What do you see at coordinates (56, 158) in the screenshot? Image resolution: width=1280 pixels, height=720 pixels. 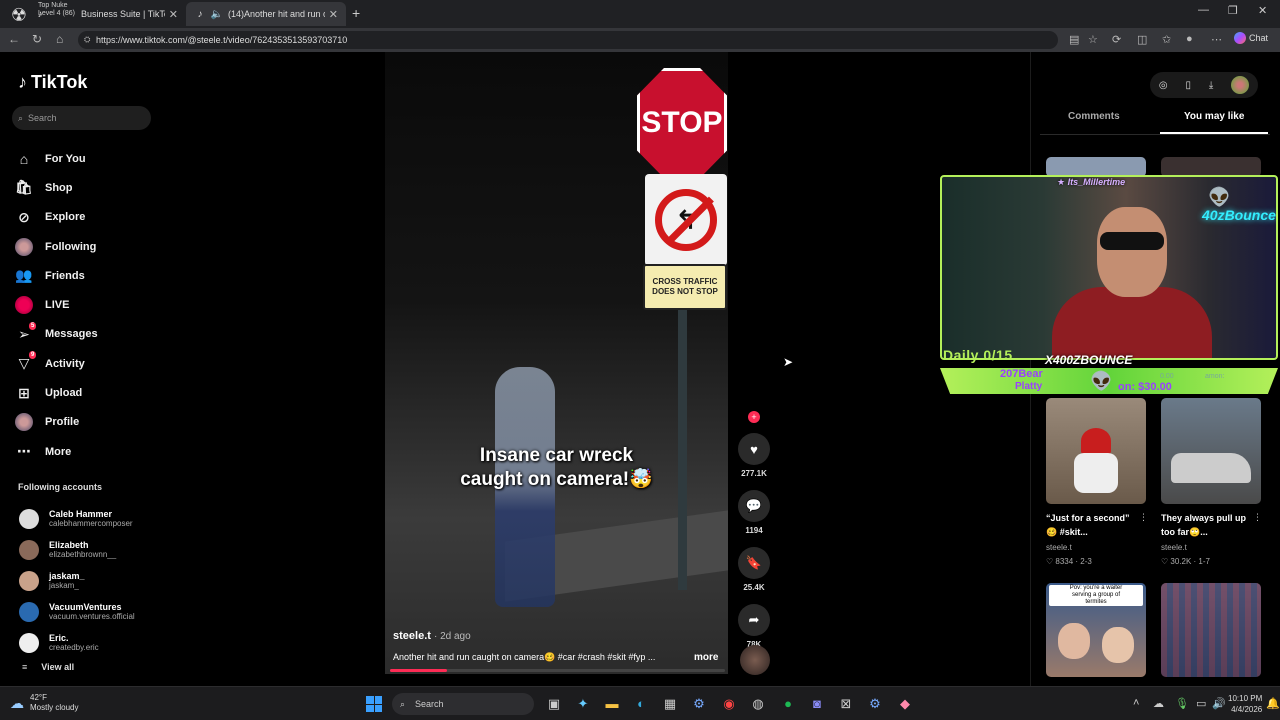 I see `sidebar-item-for-you: ⌂ For You` at bounding box center [56, 158].